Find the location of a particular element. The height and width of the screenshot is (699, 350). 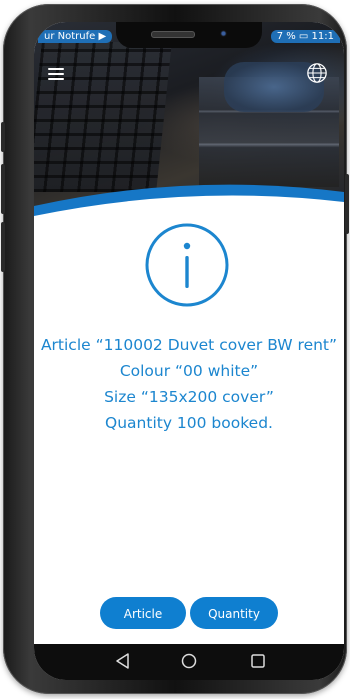

status-left-text: ur Notrufe ▶ is located at coordinates (75, 36).